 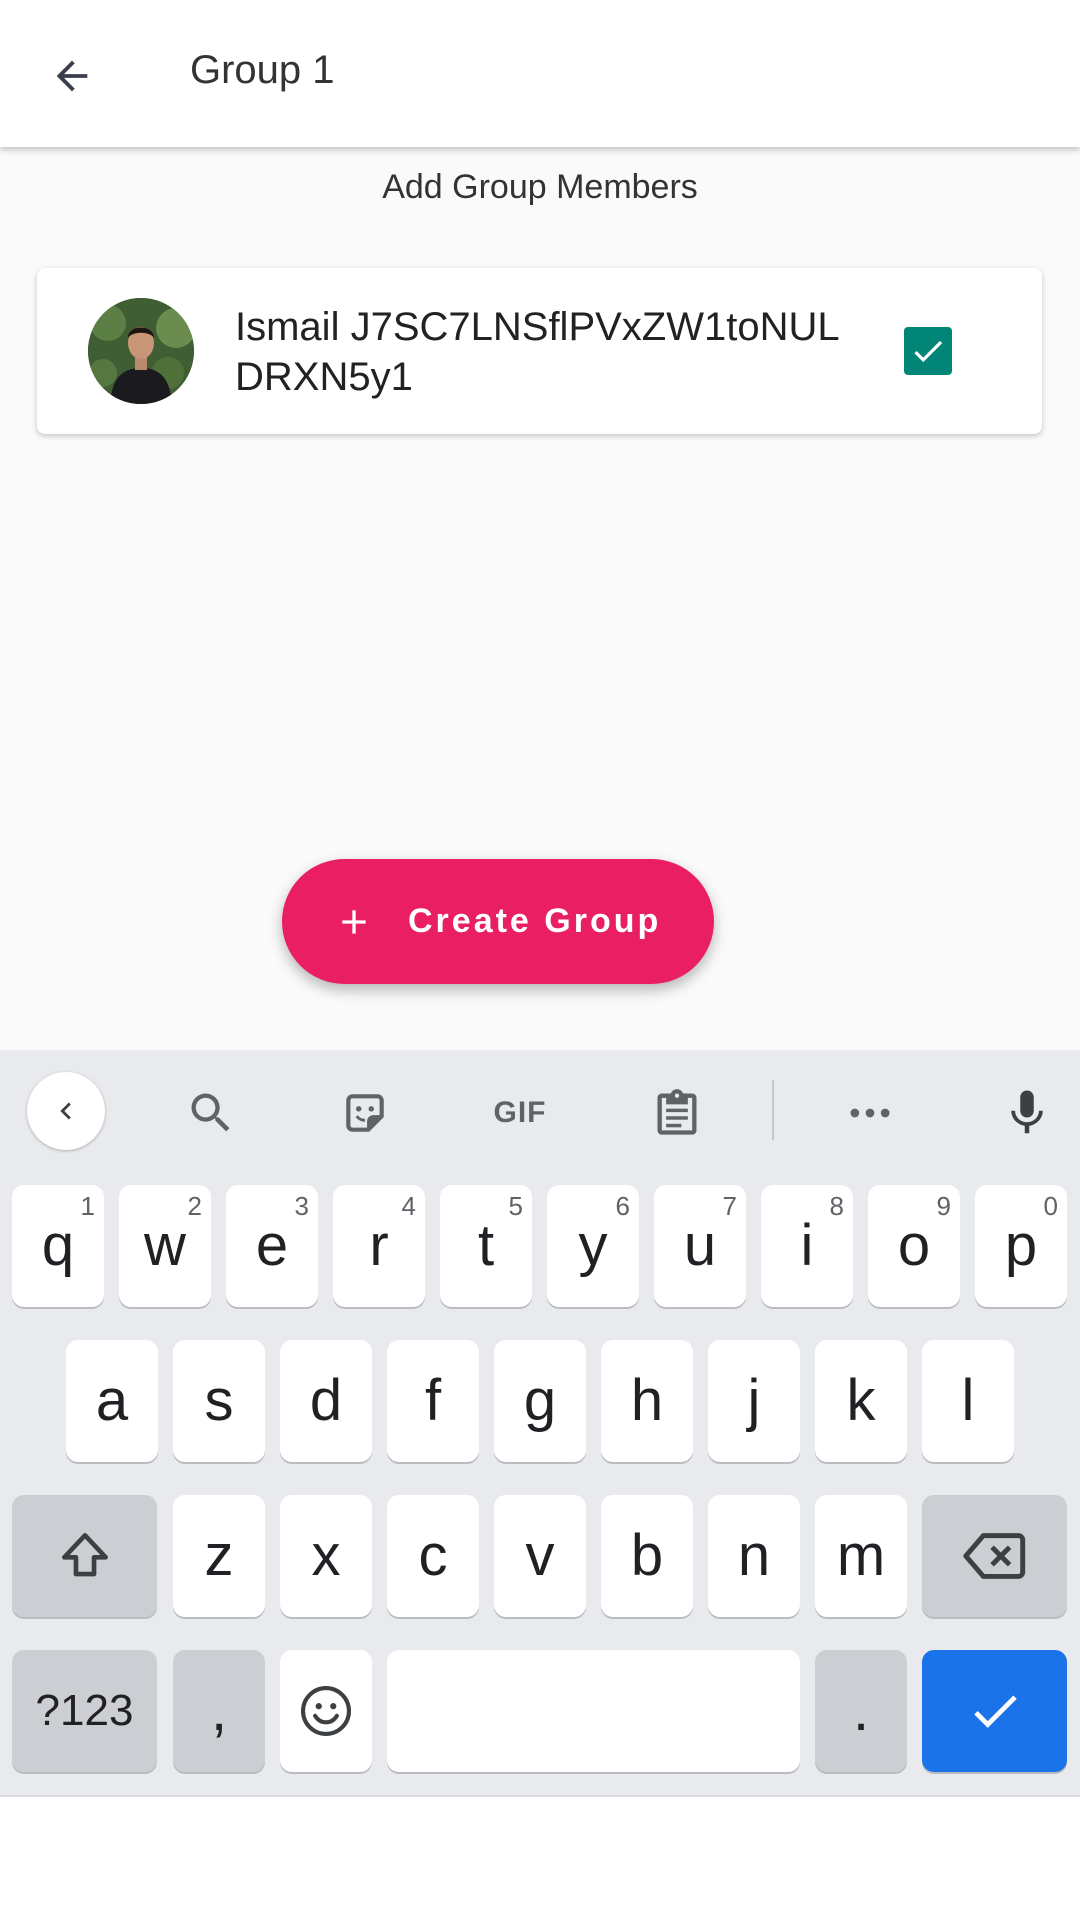 What do you see at coordinates (540, 73) in the screenshot?
I see `app-bar: Group 1` at bounding box center [540, 73].